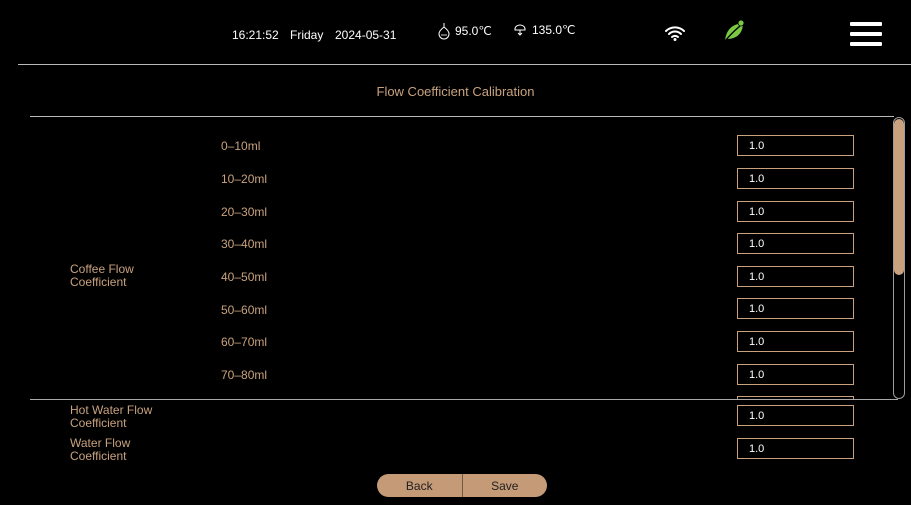 The height and width of the screenshot is (505, 911). What do you see at coordinates (899, 197) in the screenshot?
I see `scrollbar-thumb` at bounding box center [899, 197].